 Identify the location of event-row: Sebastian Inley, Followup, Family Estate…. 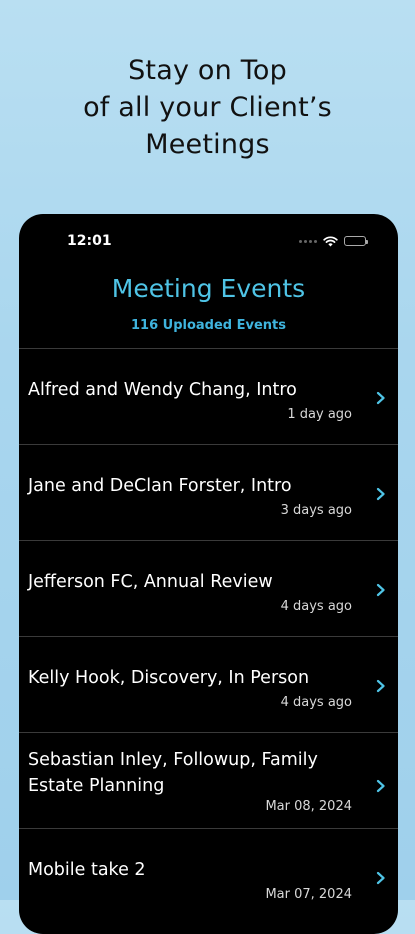
(208, 780).